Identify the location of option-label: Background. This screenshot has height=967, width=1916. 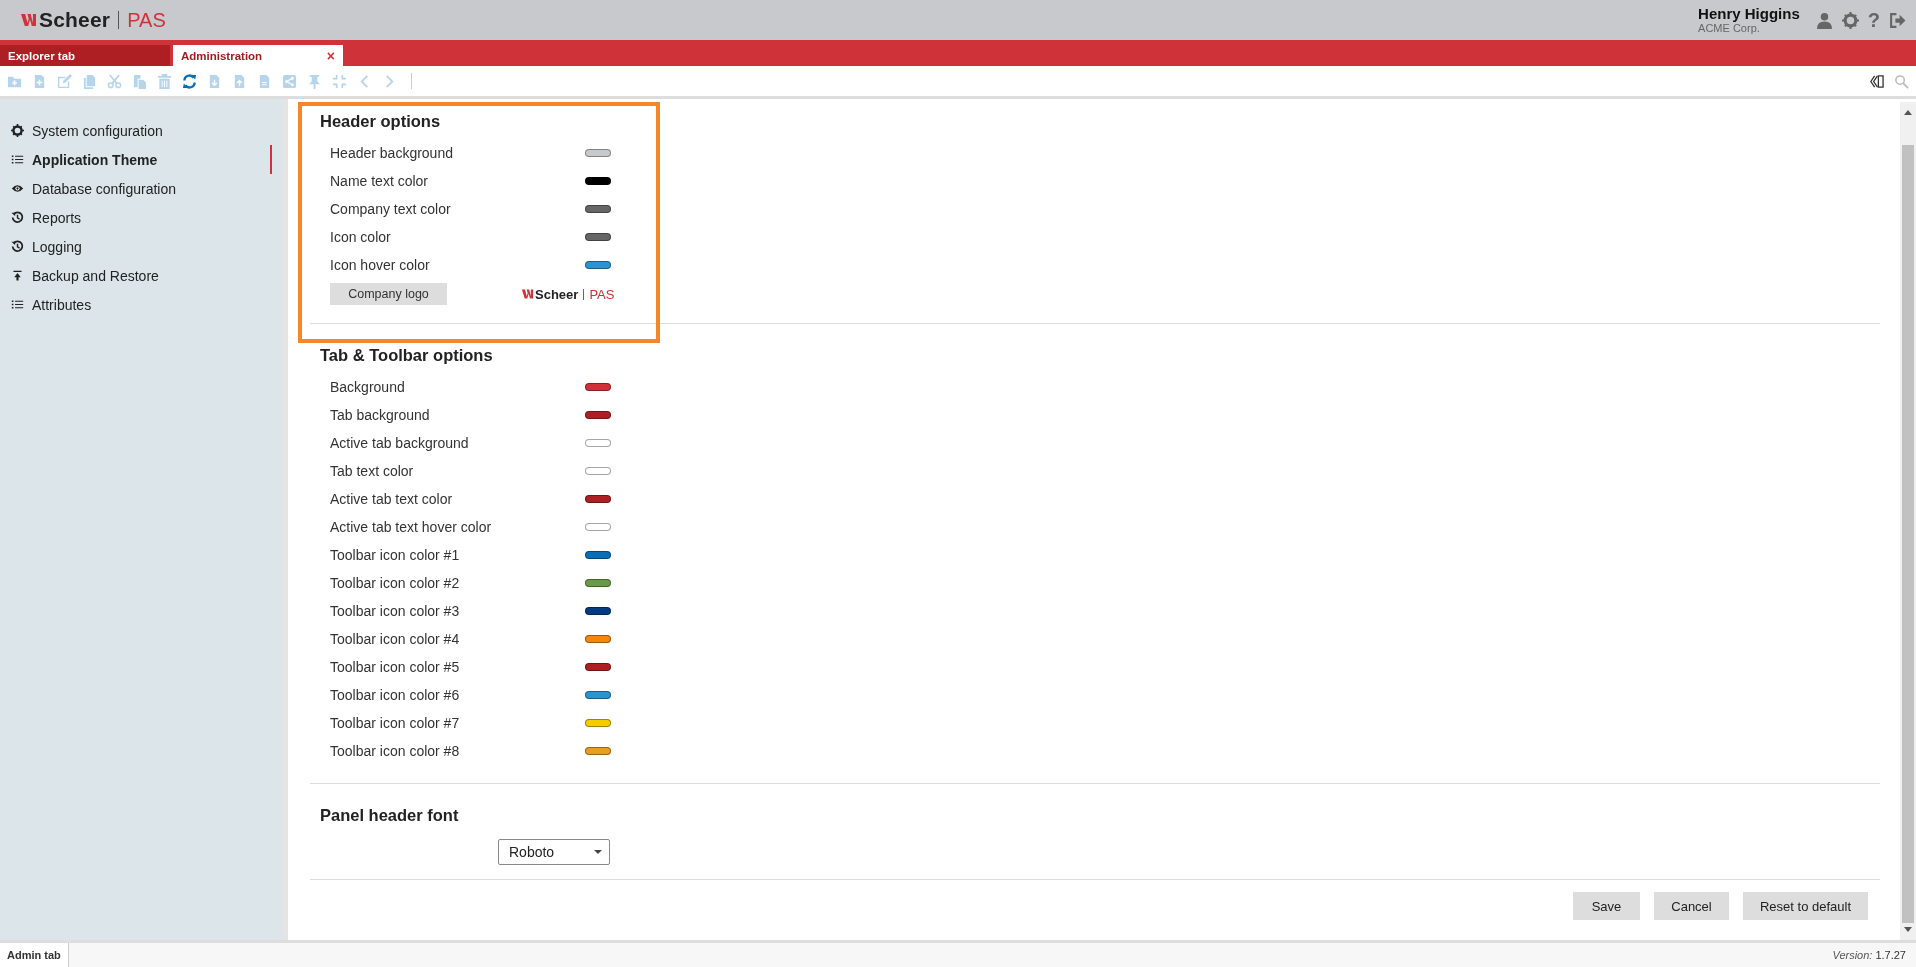
(368, 387).